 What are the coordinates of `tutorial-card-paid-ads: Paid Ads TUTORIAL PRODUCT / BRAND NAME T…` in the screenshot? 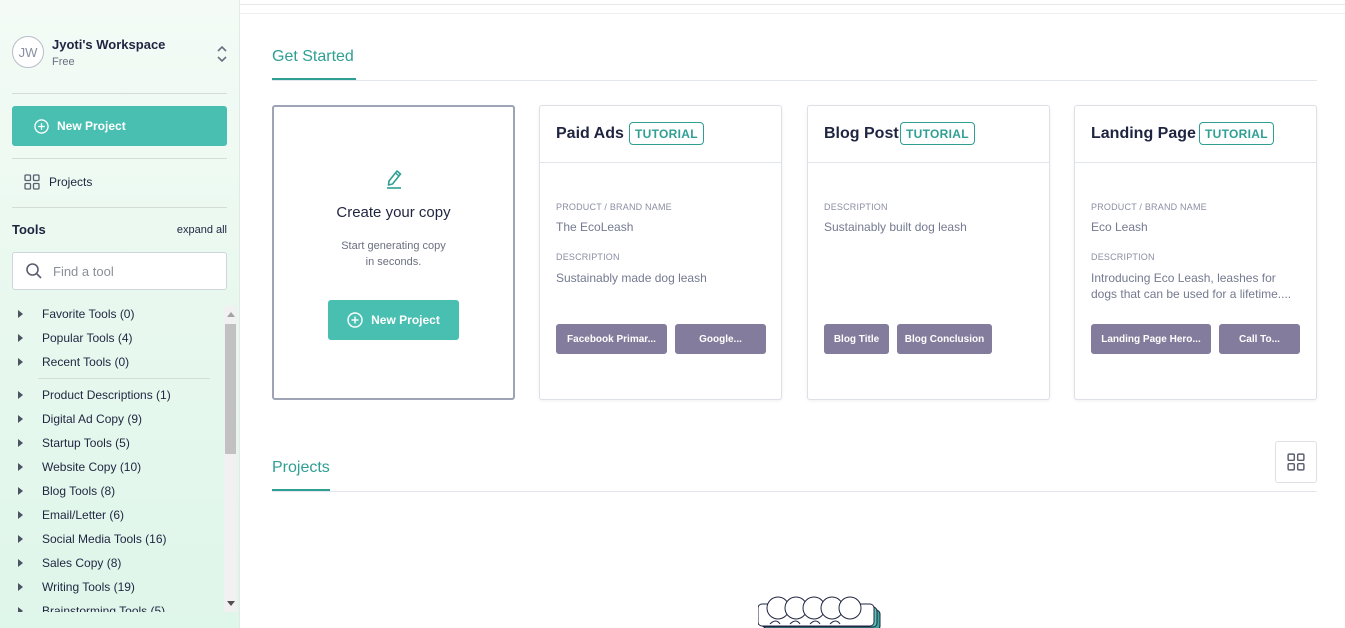 It's located at (660, 252).